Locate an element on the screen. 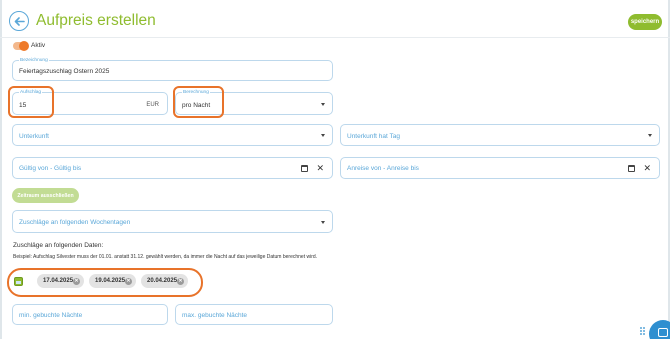 The width and height of the screenshot is (670, 339). back-button is located at coordinates (19, 21).